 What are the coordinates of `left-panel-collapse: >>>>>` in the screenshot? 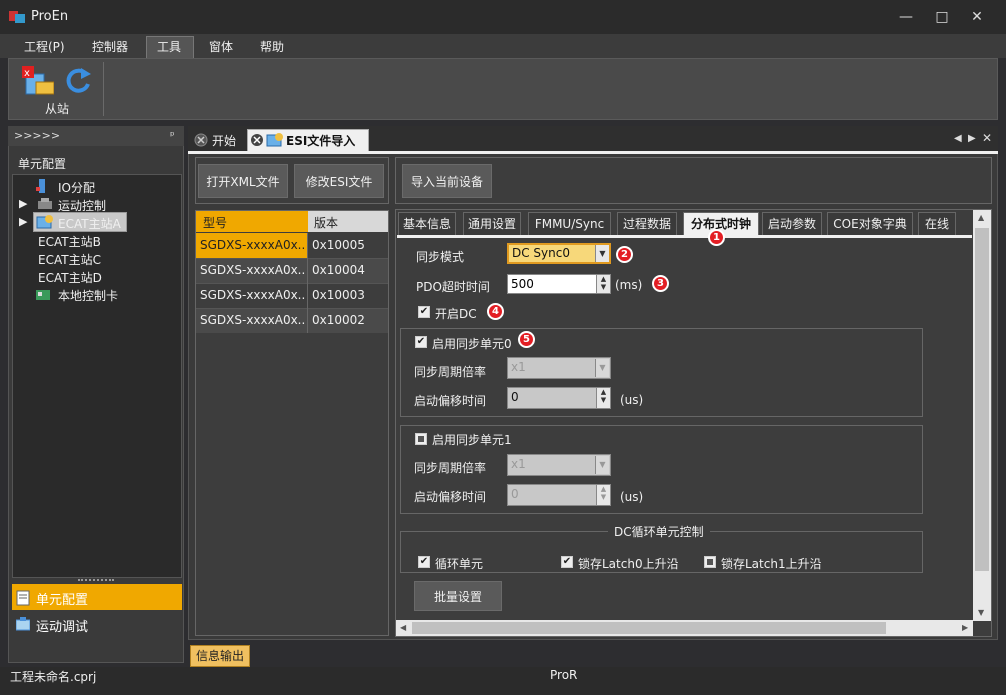 It's located at (37, 135).